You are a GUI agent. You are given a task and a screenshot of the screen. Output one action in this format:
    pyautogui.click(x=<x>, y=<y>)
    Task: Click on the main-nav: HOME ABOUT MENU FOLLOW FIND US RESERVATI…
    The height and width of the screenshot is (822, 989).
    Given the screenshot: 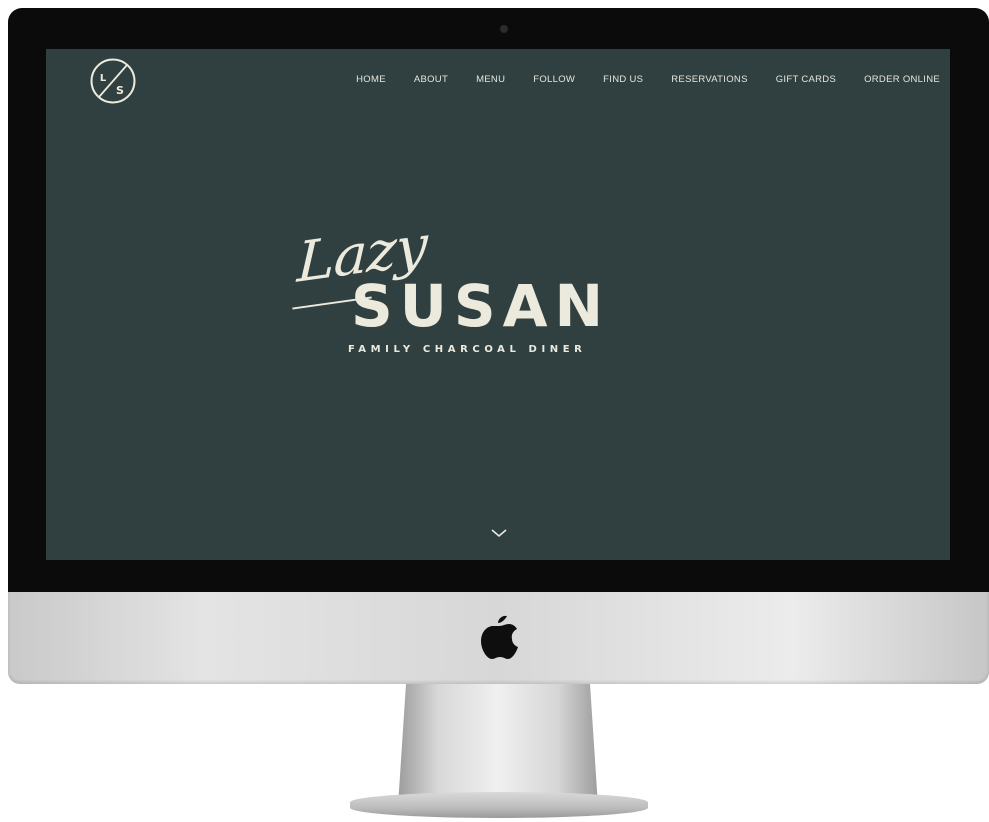 What is the action you would take?
    pyautogui.click(x=634, y=79)
    